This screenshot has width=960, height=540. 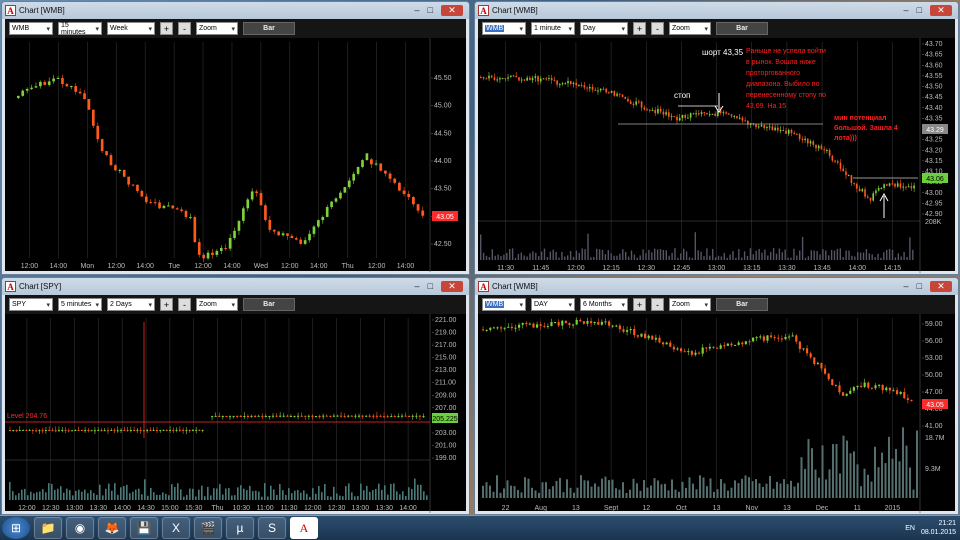 What do you see at coordinates (553, 28) in the screenshot?
I see `interval-select: 1 minute` at bounding box center [553, 28].